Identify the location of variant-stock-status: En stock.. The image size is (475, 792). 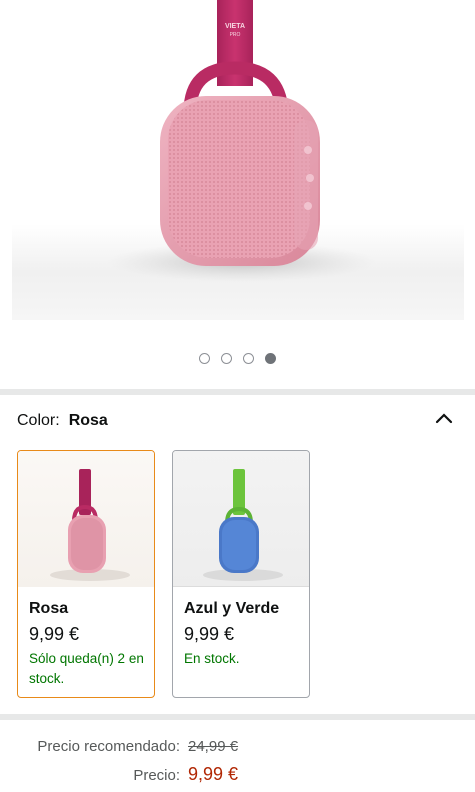
(212, 658).